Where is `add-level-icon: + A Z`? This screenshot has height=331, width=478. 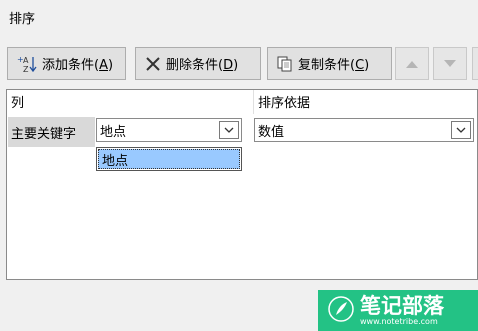 add-level-icon: + A Z is located at coordinates (27, 64).